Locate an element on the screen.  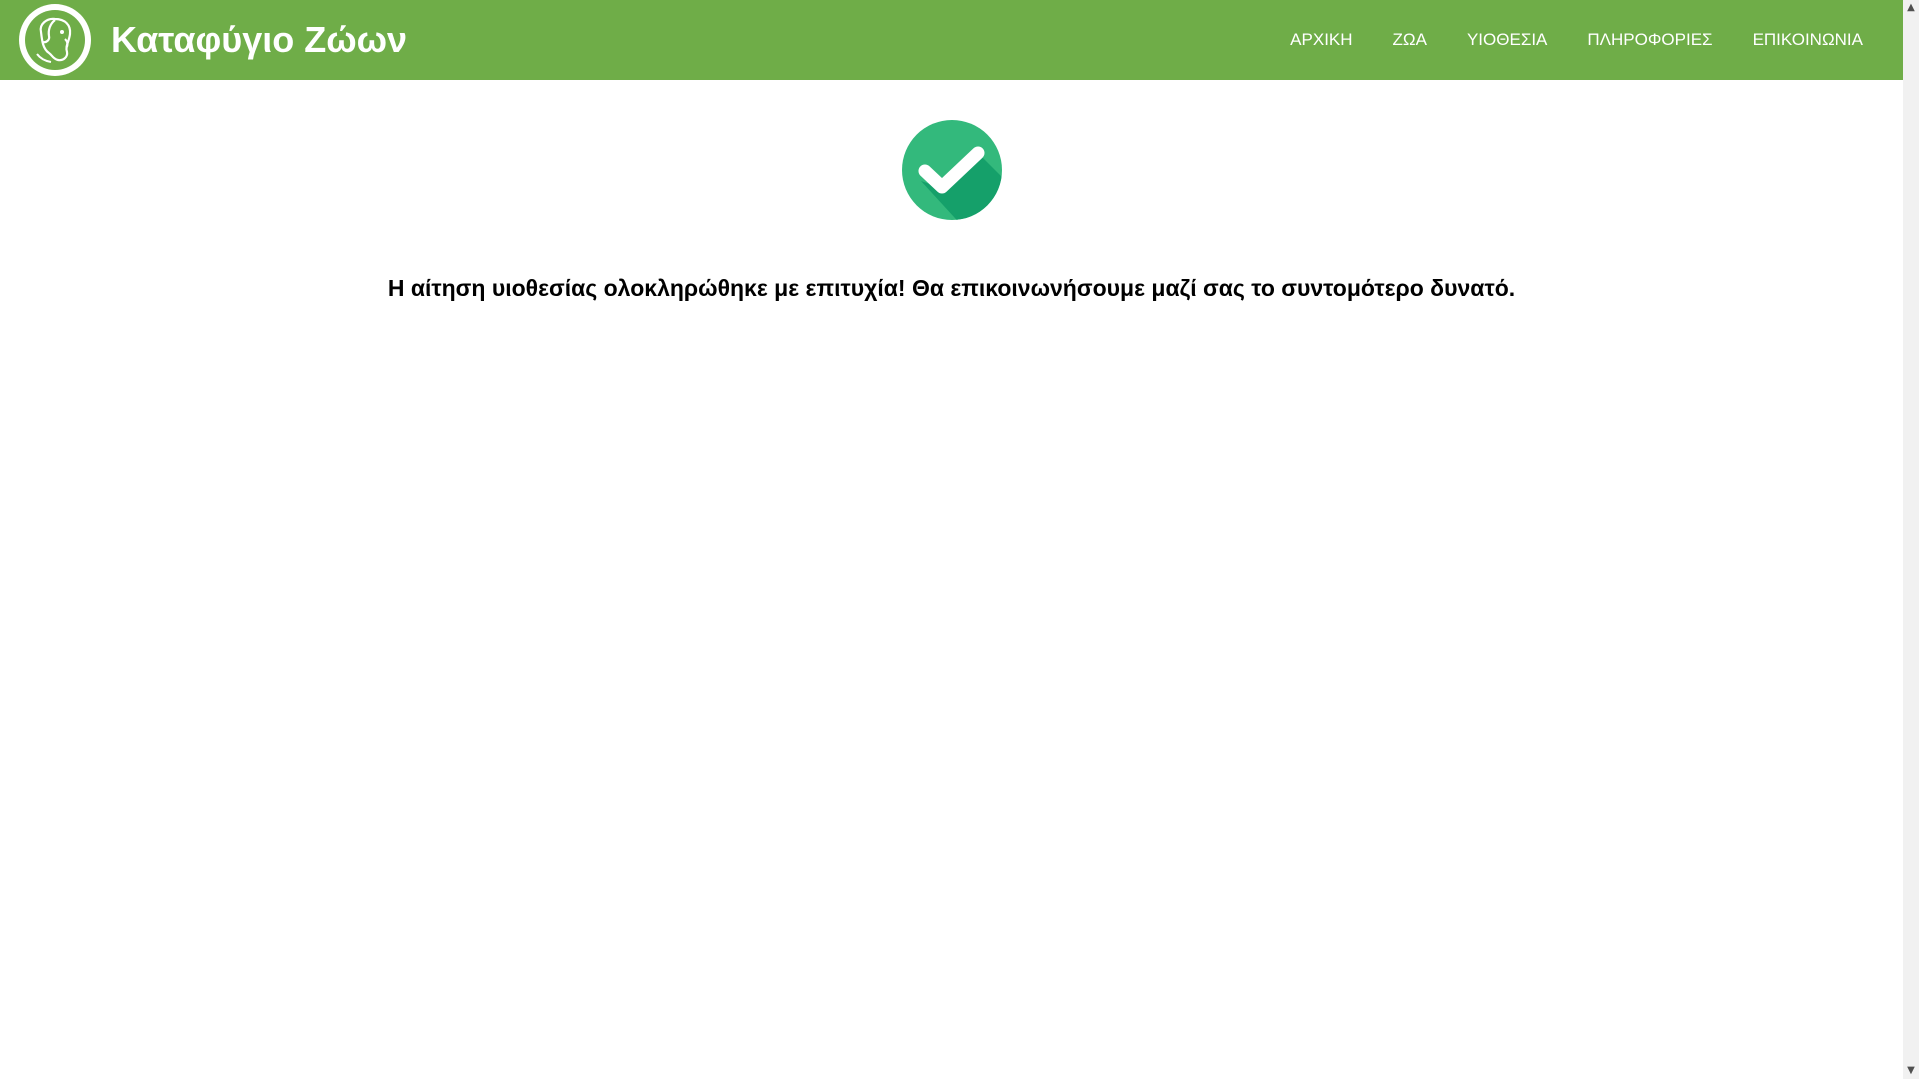
dog-head-logo-icon is located at coordinates (55, 40).